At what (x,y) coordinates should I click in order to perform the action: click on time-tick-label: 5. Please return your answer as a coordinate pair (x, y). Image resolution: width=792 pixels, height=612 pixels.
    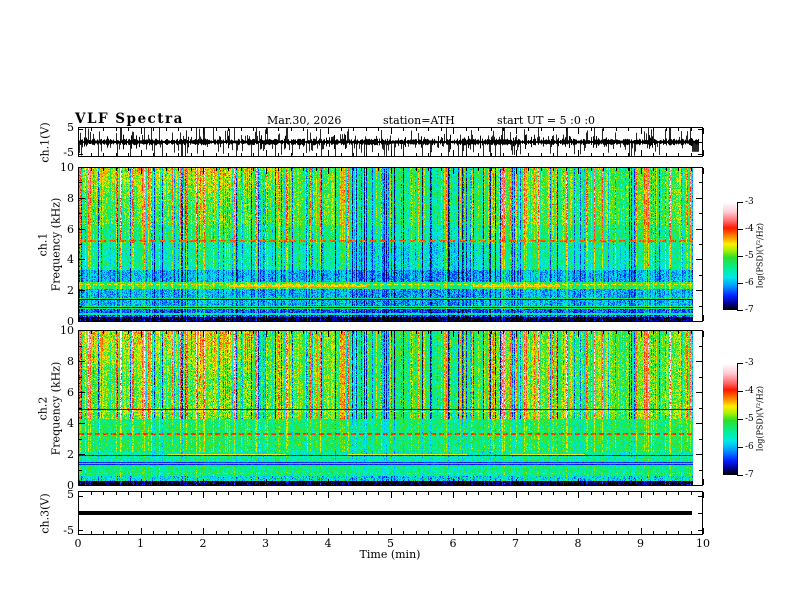
    Looking at the image, I should click on (390, 543).